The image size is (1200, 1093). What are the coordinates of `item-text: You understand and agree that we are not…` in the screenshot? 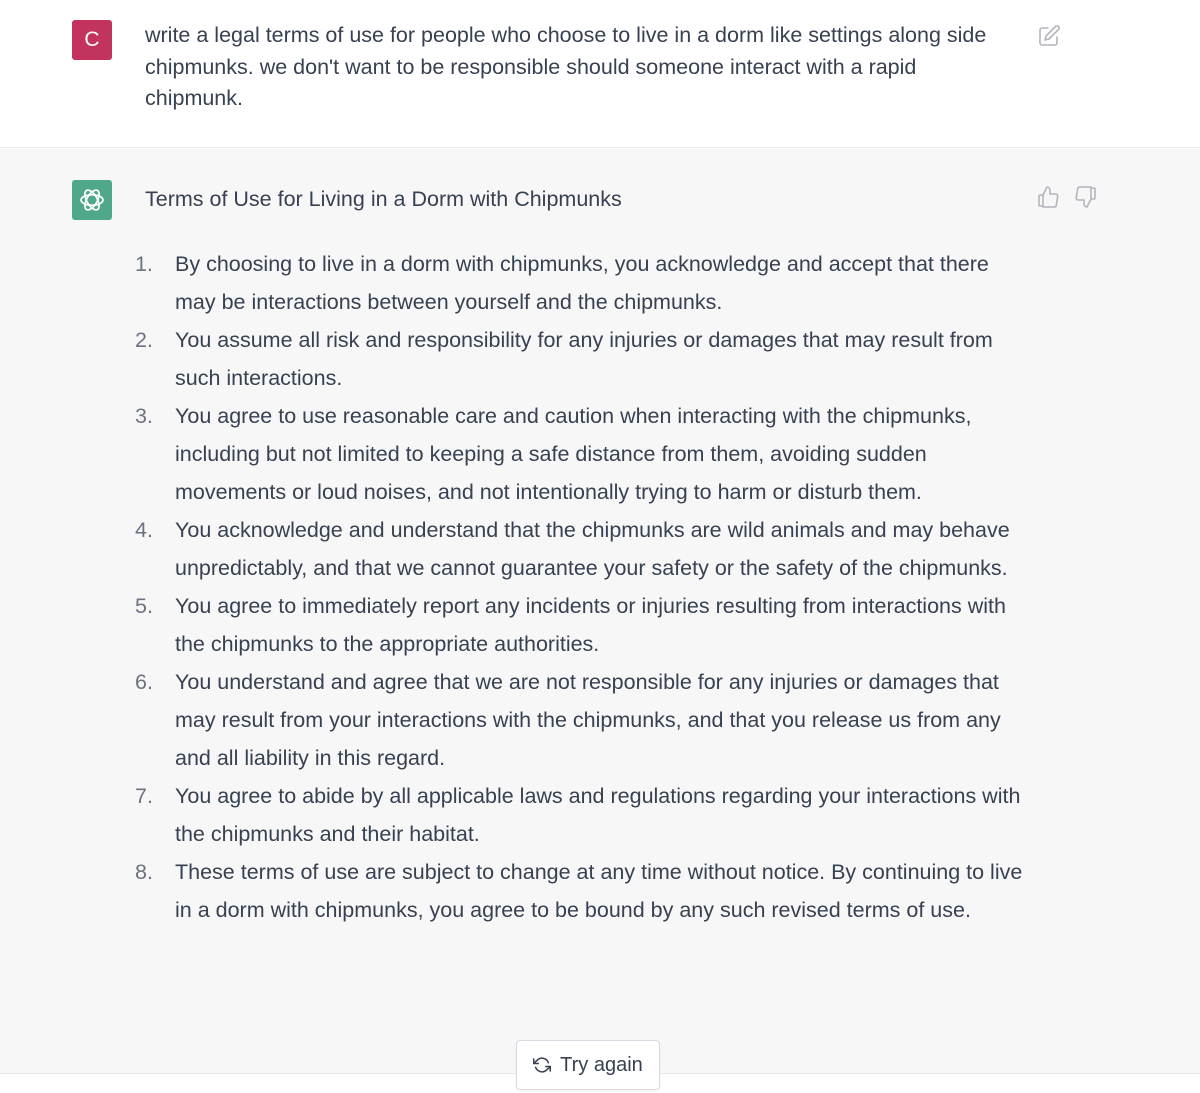 It's located at (588, 720).